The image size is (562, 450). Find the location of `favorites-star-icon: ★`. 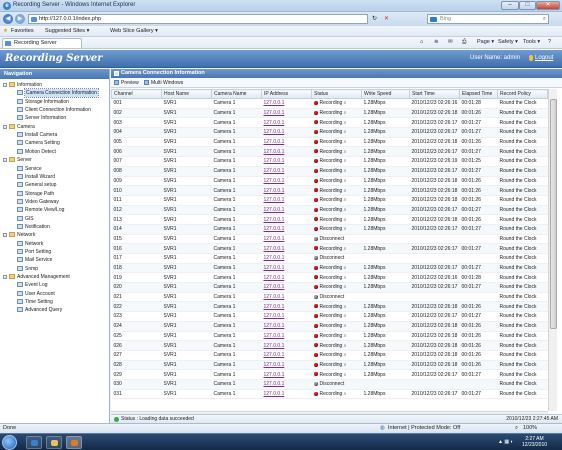

favorites-star-icon: ★ is located at coordinates (5, 31).